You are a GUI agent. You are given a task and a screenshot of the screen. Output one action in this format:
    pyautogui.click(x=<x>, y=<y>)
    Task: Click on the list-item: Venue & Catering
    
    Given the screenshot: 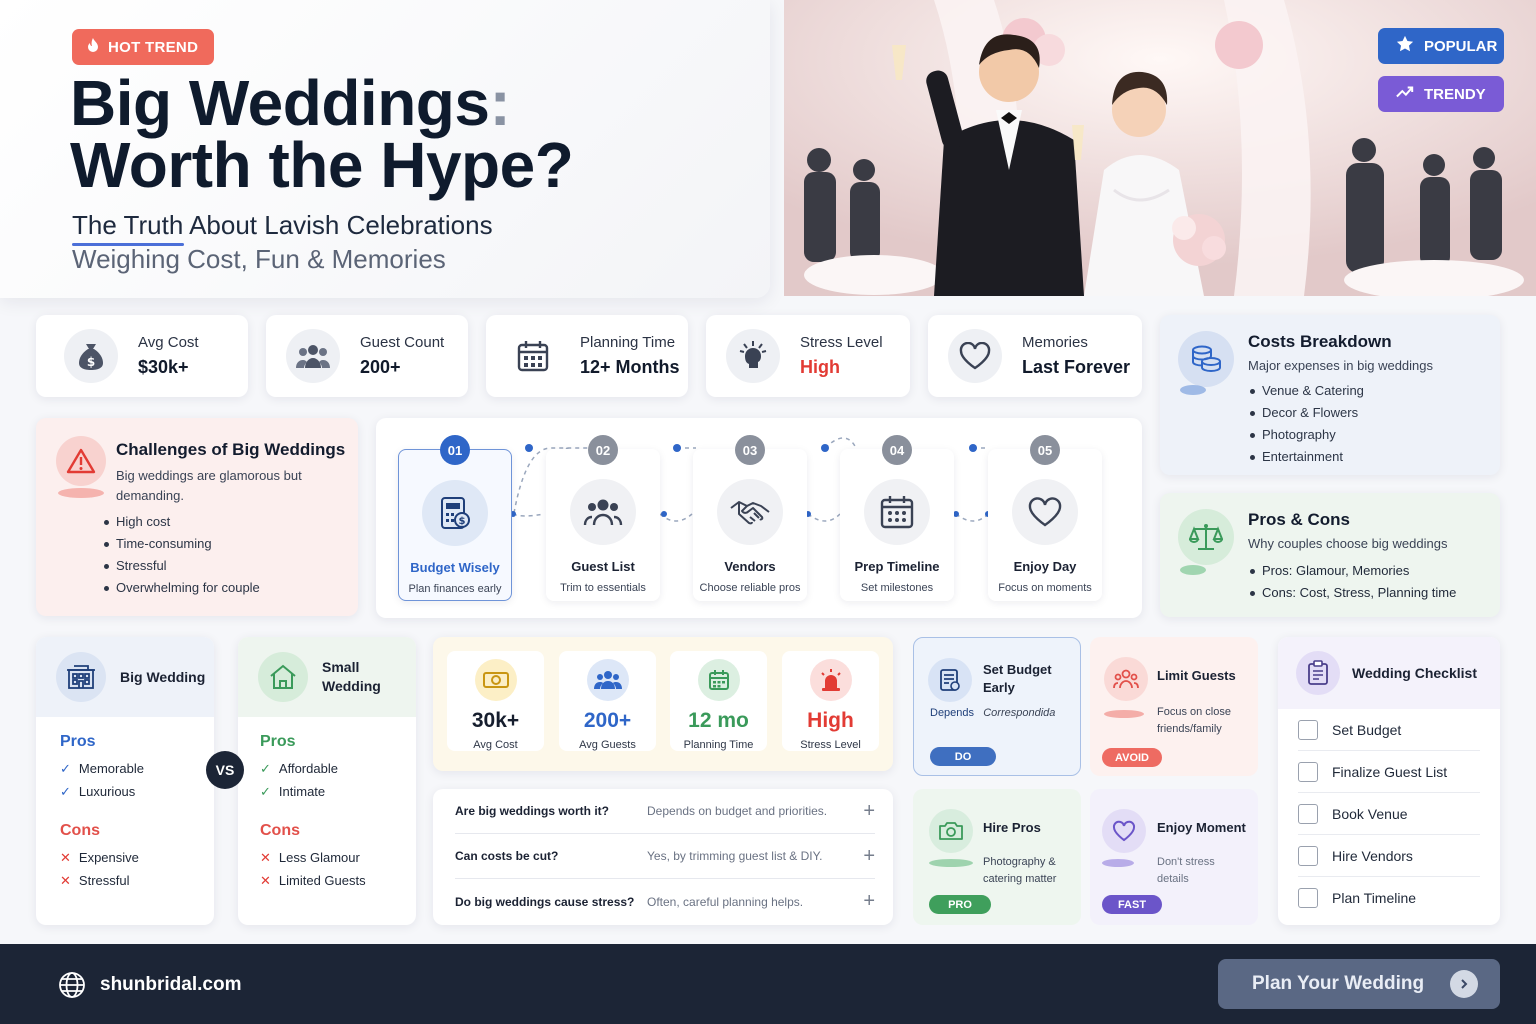 What is the action you would take?
    pyautogui.click(x=1340, y=391)
    